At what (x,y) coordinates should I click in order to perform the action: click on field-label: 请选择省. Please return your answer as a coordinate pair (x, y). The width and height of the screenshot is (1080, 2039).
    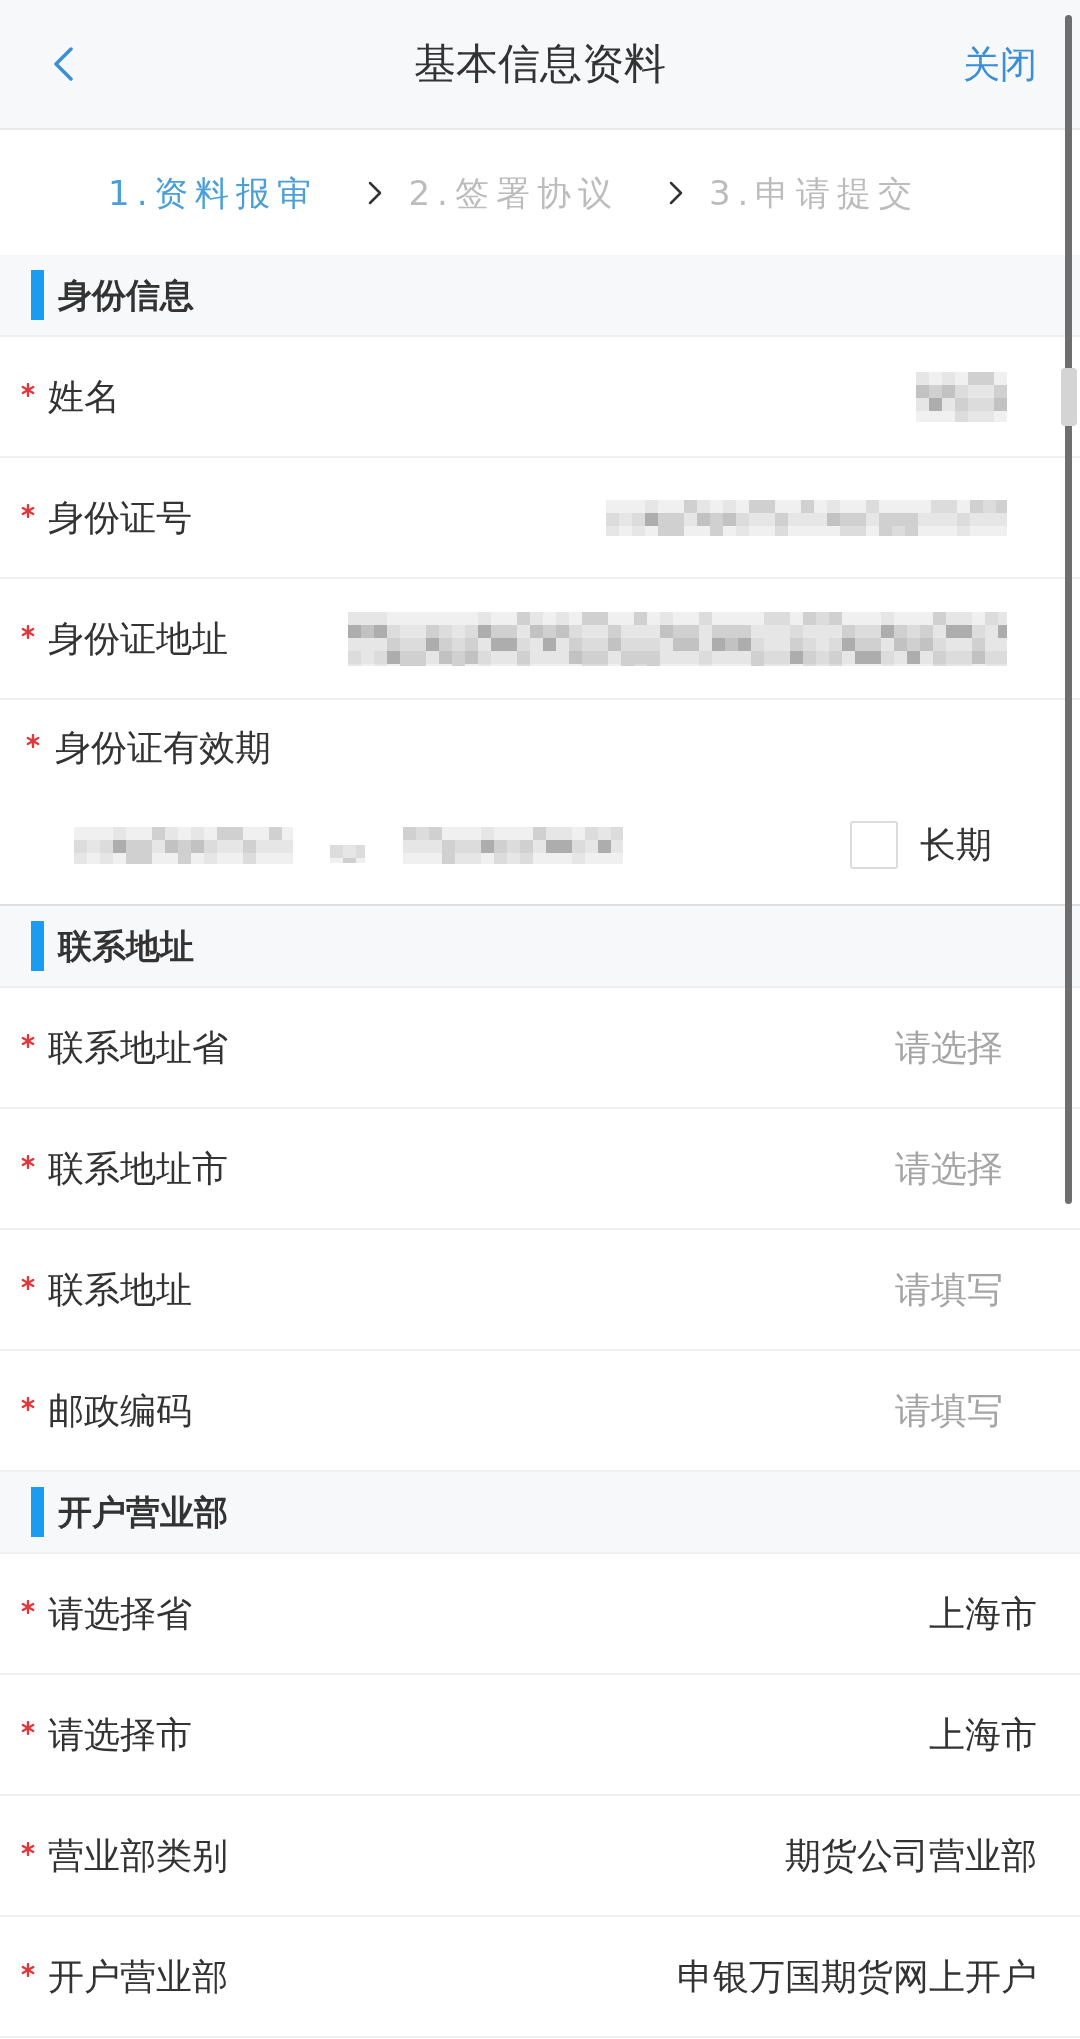
    Looking at the image, I should click on (120, 1613).